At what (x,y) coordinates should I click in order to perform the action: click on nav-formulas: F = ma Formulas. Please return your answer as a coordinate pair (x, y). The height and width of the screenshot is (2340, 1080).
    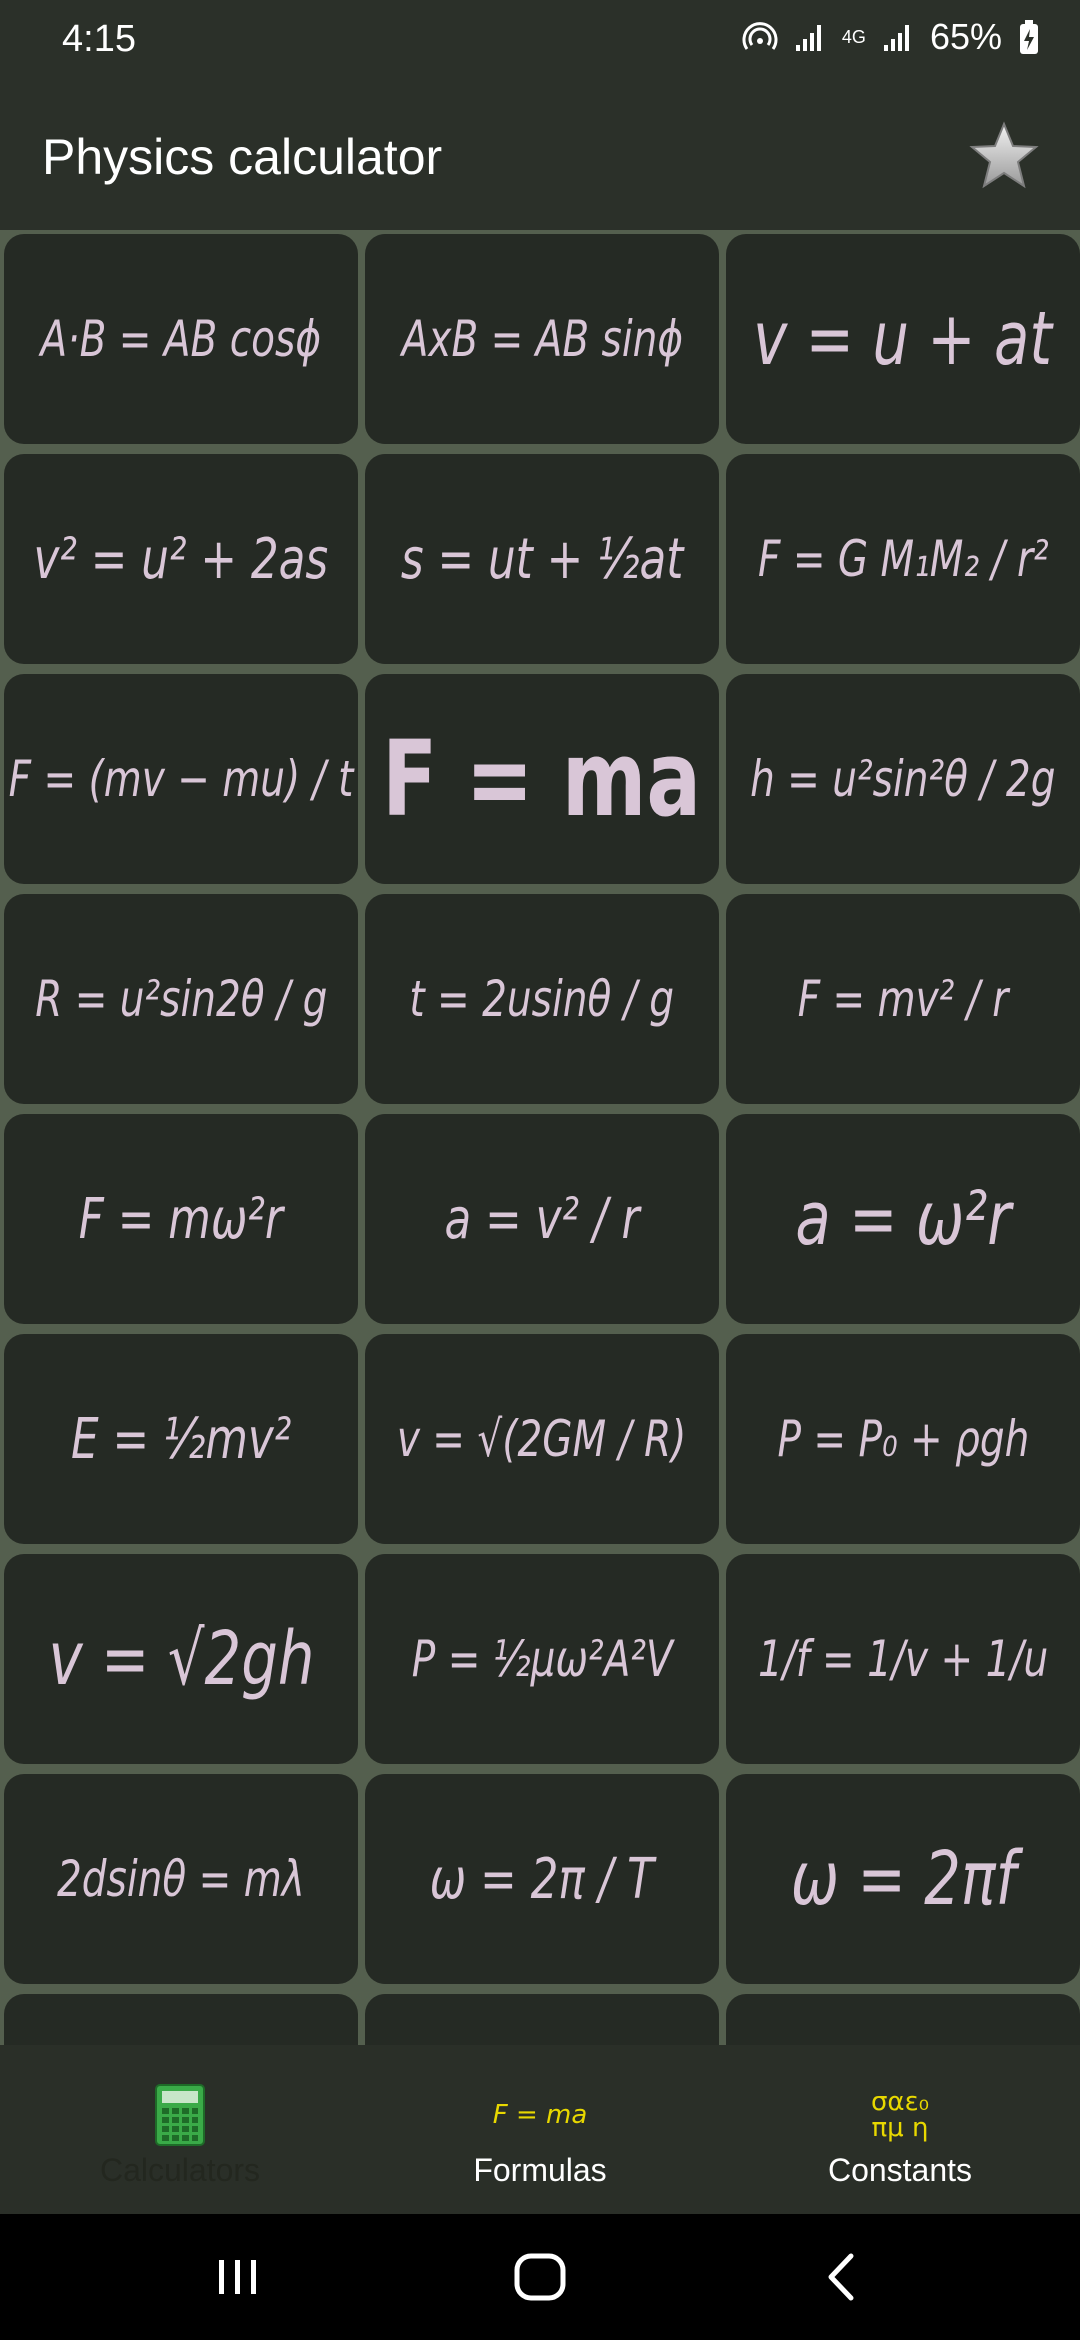
    Looking at the image, I should click on (540, 2140).